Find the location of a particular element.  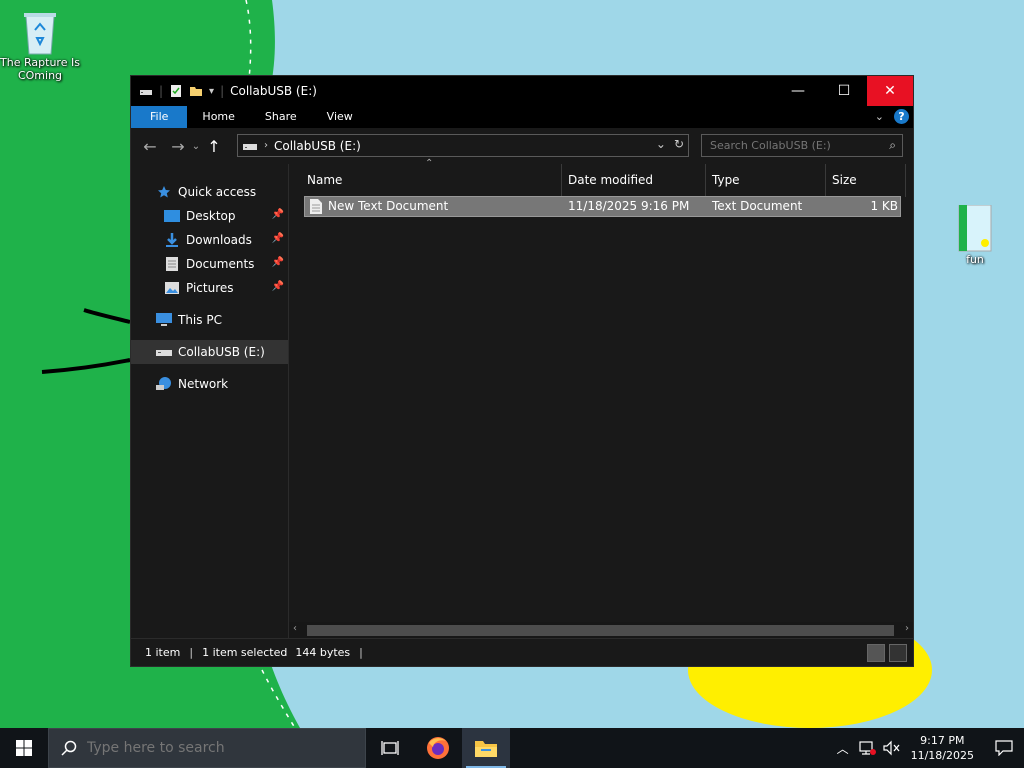

windows-logo-icon is located at coordinates (24, 748).